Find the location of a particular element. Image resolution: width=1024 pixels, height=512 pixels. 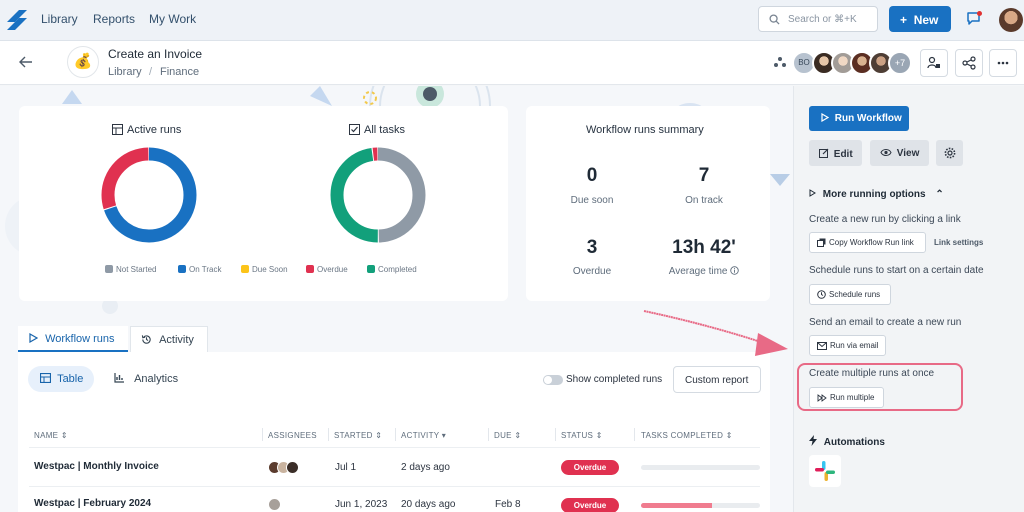

assign-user-button is located at coordinates (934, 63).